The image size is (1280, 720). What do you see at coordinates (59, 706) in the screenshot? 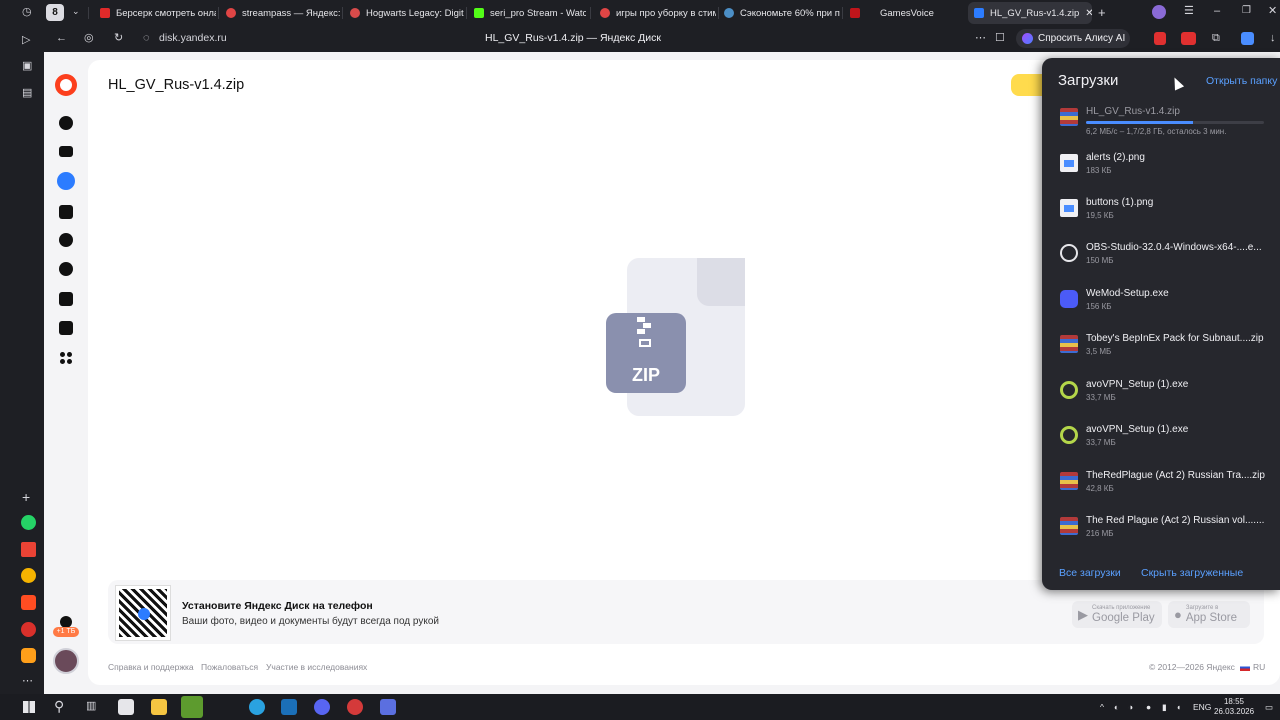
I see `search-icon: ⚲` at bounding box center [59, 706].